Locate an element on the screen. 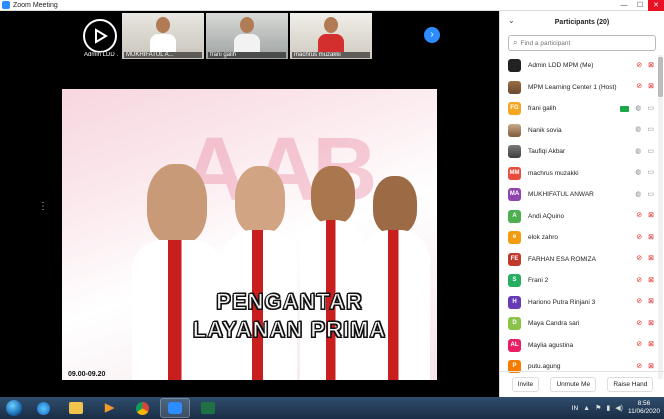 The width and height of the screenshot is (664, 419). taskbar-media-player is located at coordinates (109, 408).